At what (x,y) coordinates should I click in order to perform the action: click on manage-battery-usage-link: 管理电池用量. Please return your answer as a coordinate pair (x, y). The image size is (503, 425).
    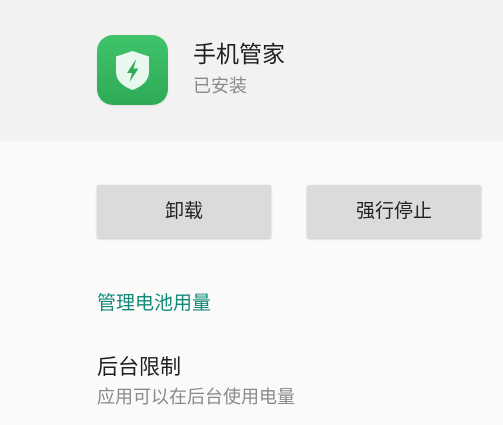
    Looking at the image, I should click on (154, 303).